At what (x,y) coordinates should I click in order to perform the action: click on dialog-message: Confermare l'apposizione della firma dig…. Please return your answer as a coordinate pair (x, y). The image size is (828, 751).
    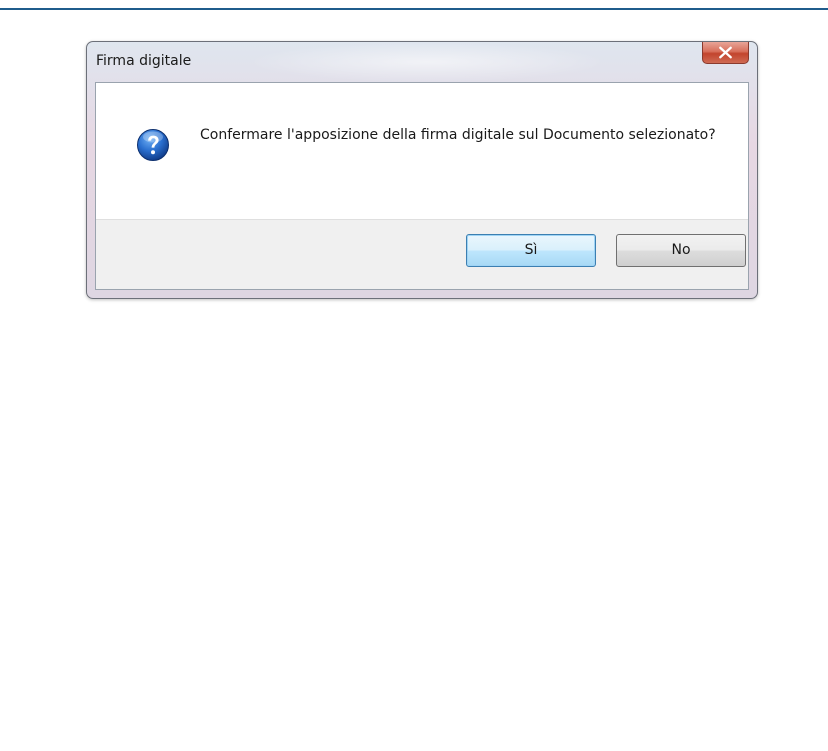
    Looking at the image, I should click on (458, 135).